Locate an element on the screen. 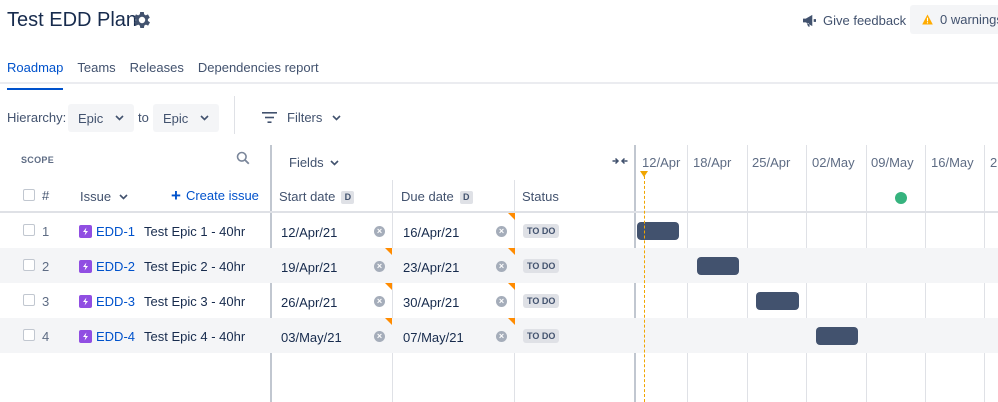  warnings-button: 0 warnings is located at coordinates (954, 19).